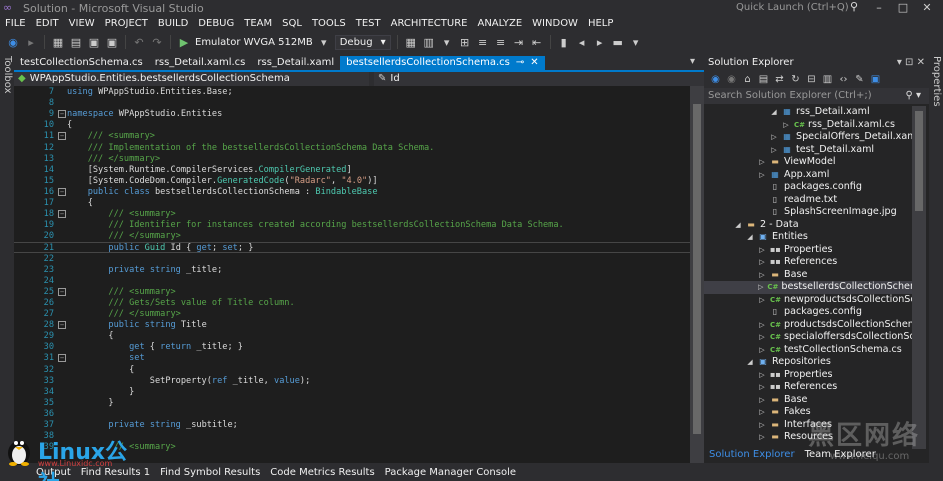  What do you see at coordinates (857, 8) in the screenshot?
I see `search-icon: ⚲` at bounding box center [857, 8].